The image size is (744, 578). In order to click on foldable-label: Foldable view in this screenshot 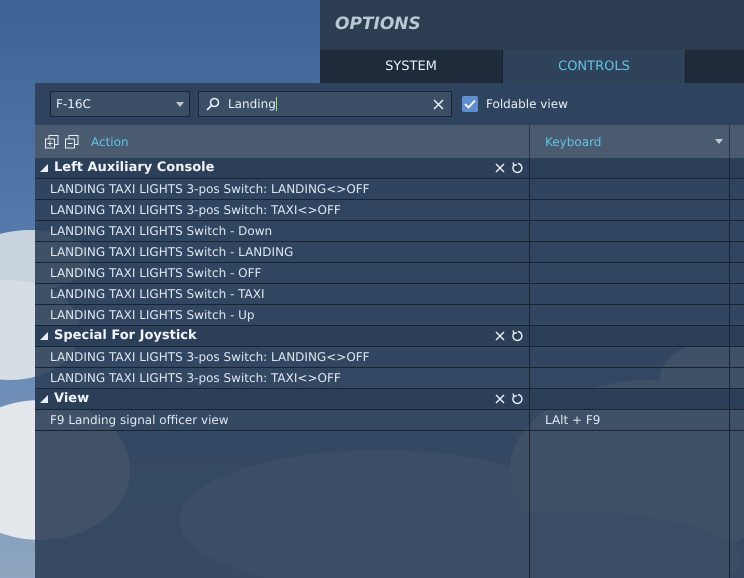, I will do `click(527, 104)`.